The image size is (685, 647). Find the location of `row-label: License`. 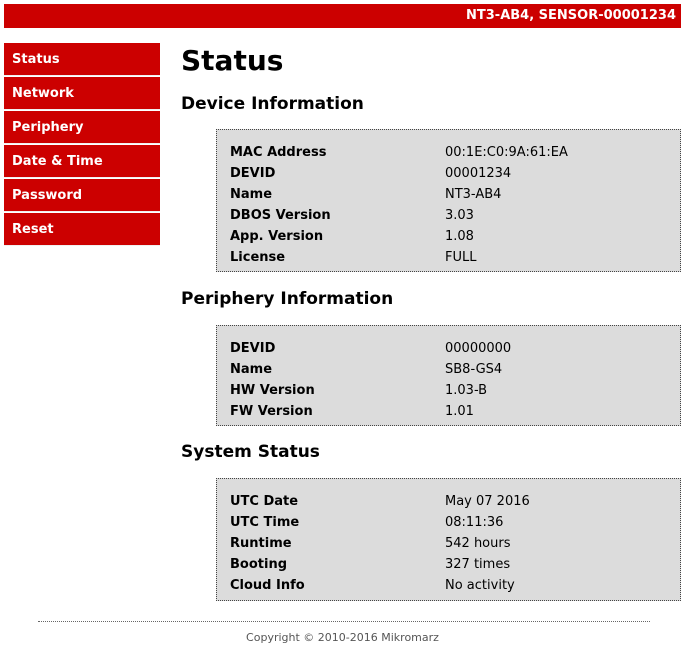

row-label: License is located at coordinates (258, 257).